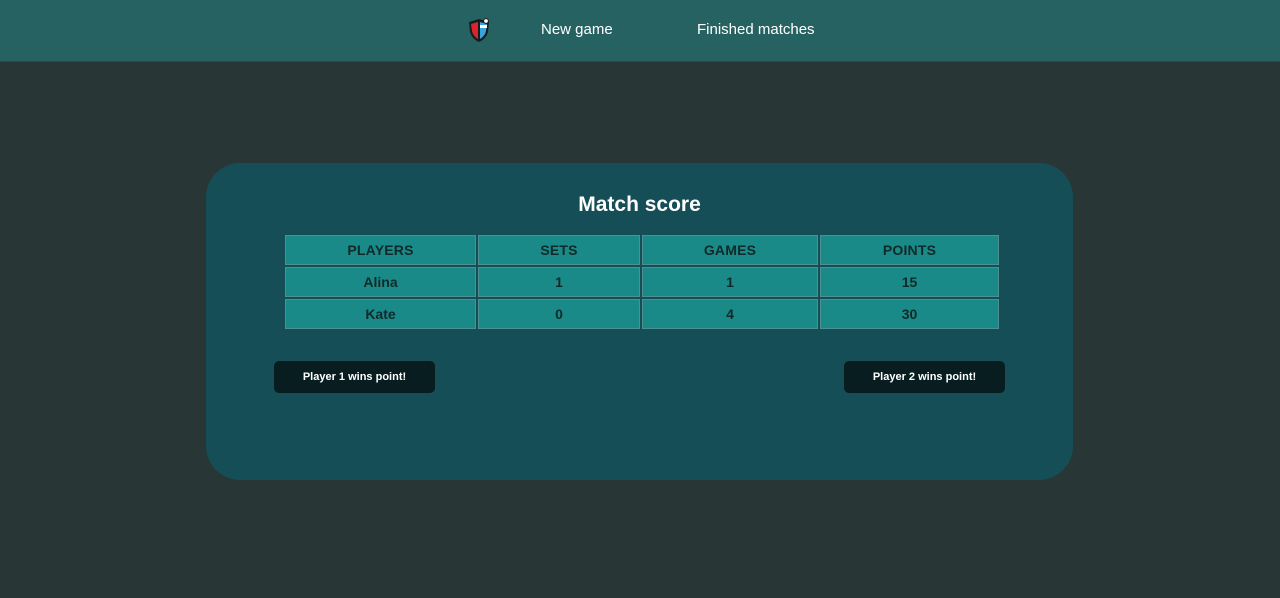  Describe the element at coordinates (909, 250) in the screenshot. I see `column-header-points: POINTS` at that location.